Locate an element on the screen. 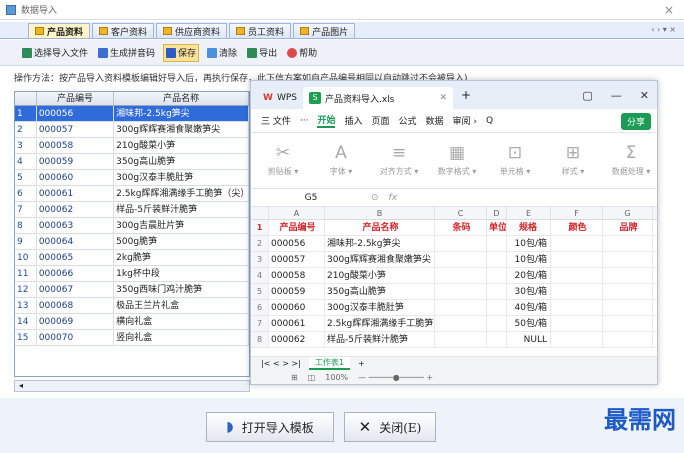 The width and height of the screenshot is (684, 453). close-button: ✕ 关闭(E) is located at coordinates (390, 427).